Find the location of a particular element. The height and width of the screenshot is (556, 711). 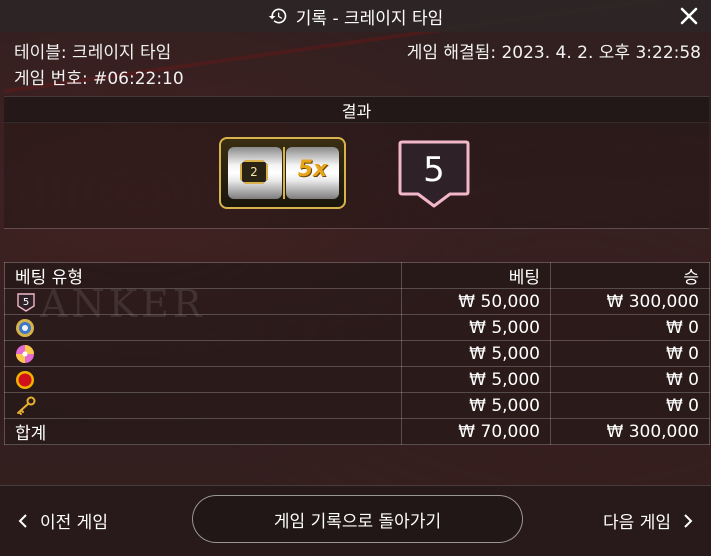

result-title: 결과 is located at coordinates (356, 111).